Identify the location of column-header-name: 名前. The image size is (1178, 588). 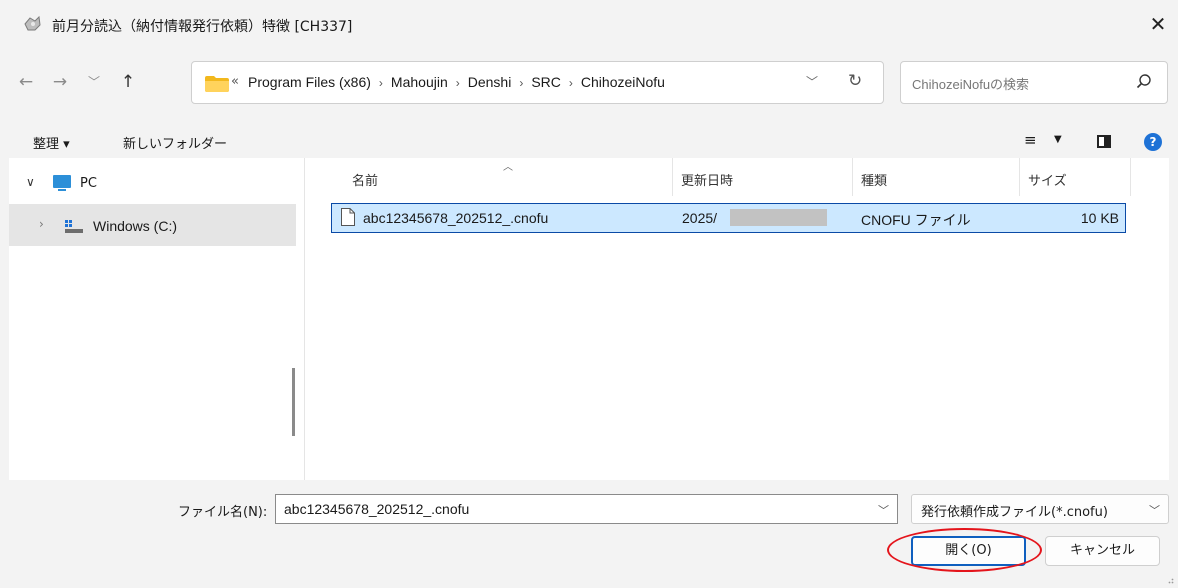
(365, 179).